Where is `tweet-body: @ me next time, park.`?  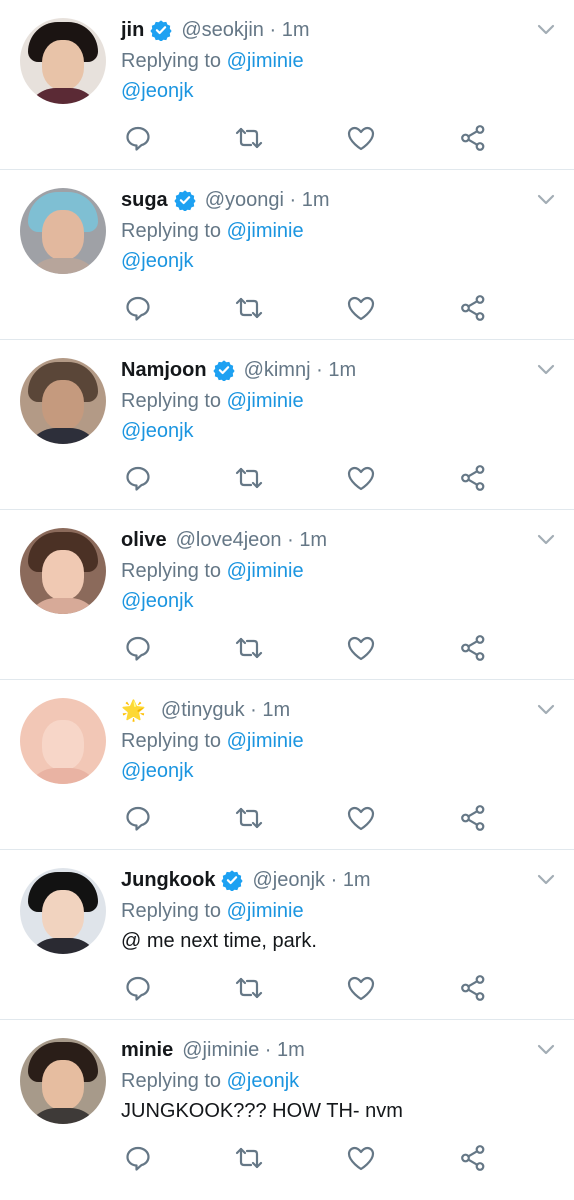 tweet-body: @ me next time, park. is located at coordinates (219, 941).